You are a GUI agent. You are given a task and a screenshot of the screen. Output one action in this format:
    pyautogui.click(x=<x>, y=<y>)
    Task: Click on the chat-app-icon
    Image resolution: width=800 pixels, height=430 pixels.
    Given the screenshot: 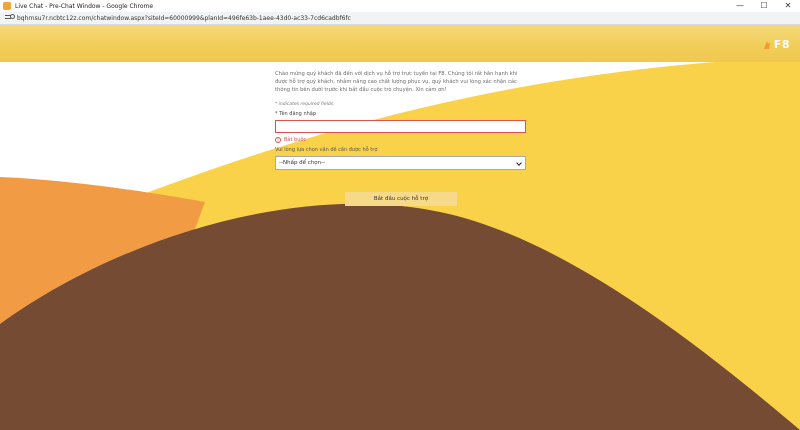 What is the action you would take?
    pyautogui.click(x=7, y=6)
    